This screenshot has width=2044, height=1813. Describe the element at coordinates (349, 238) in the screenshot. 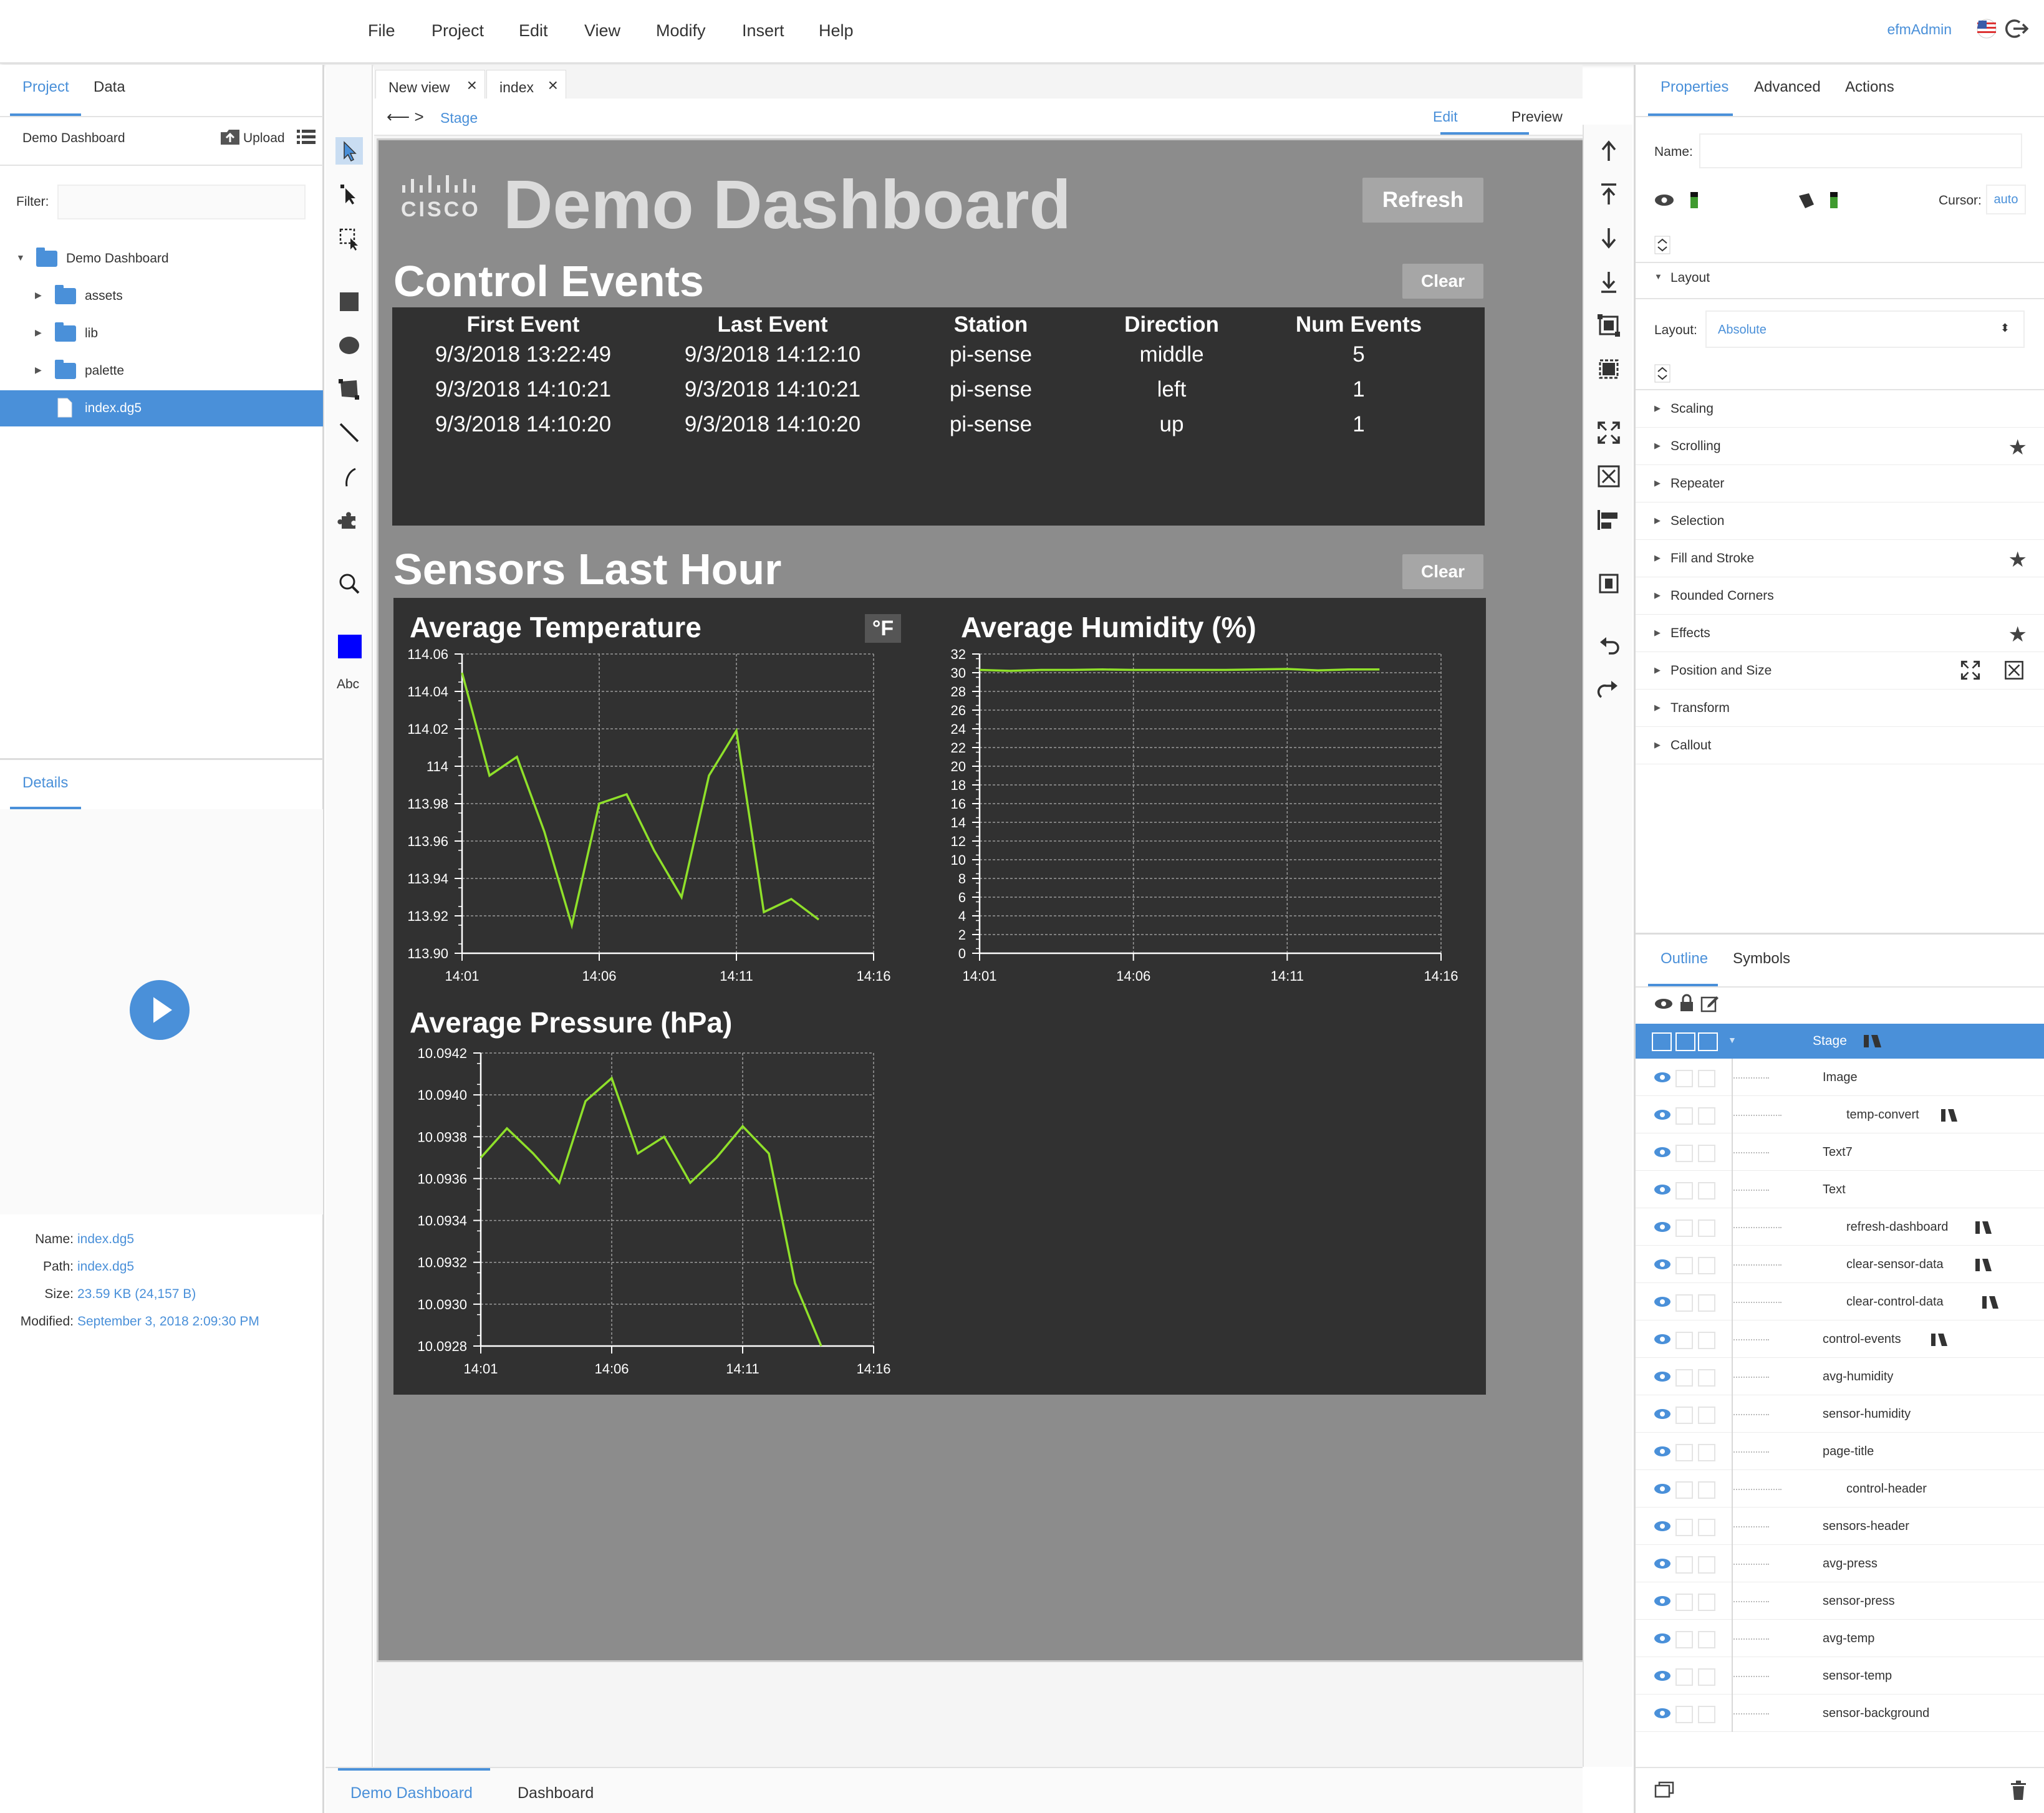

I see `marquee-select-icon` at that location.